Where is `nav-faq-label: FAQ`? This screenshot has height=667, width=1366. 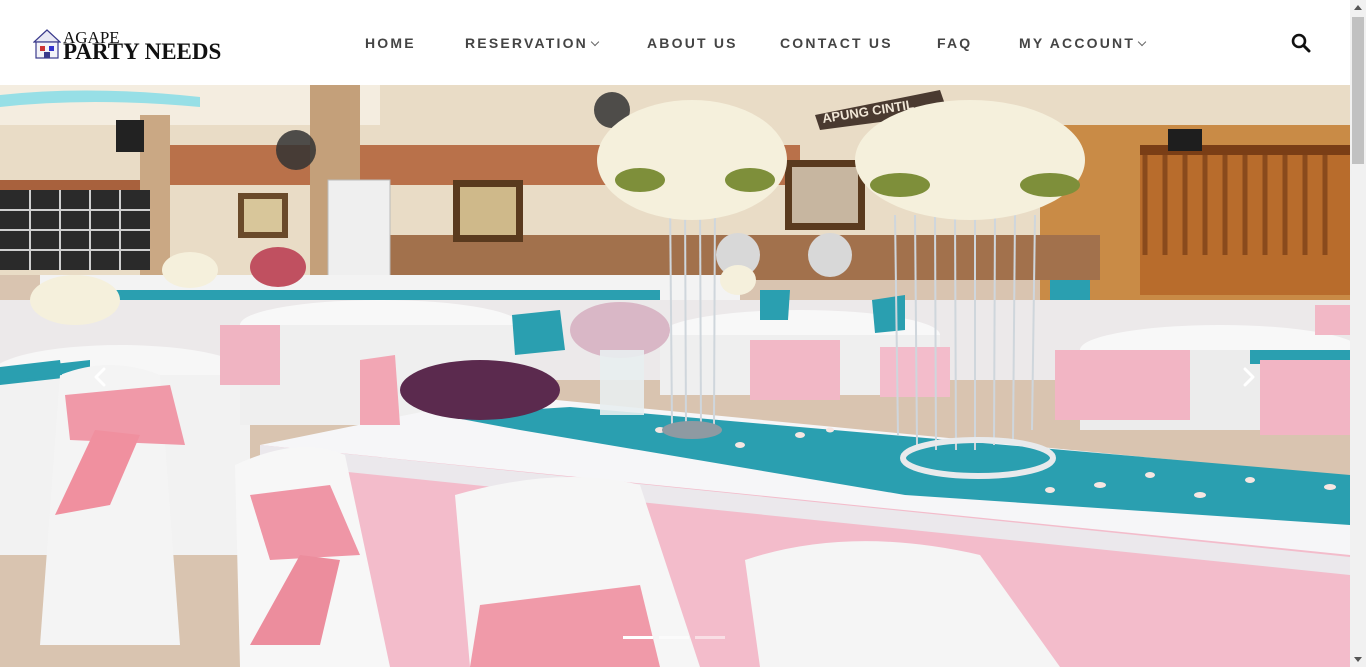
nav-faq-label: FAQ is located at coordinates (955, 43).